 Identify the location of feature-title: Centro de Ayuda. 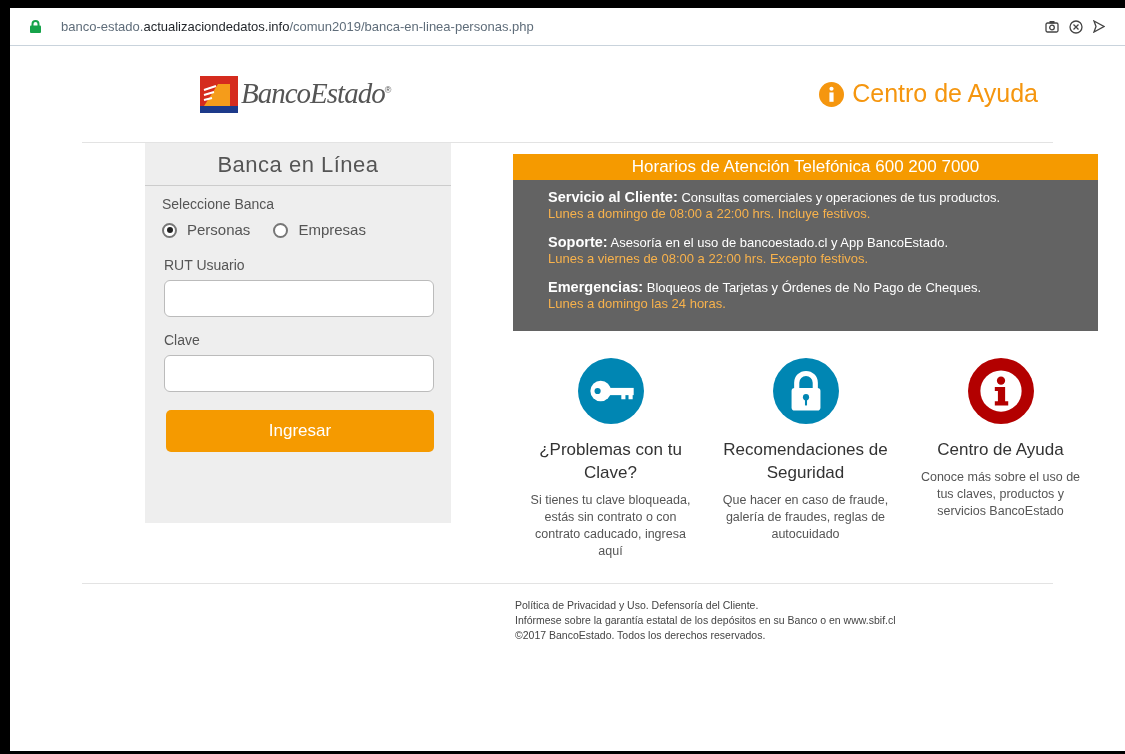
(1000, 449).